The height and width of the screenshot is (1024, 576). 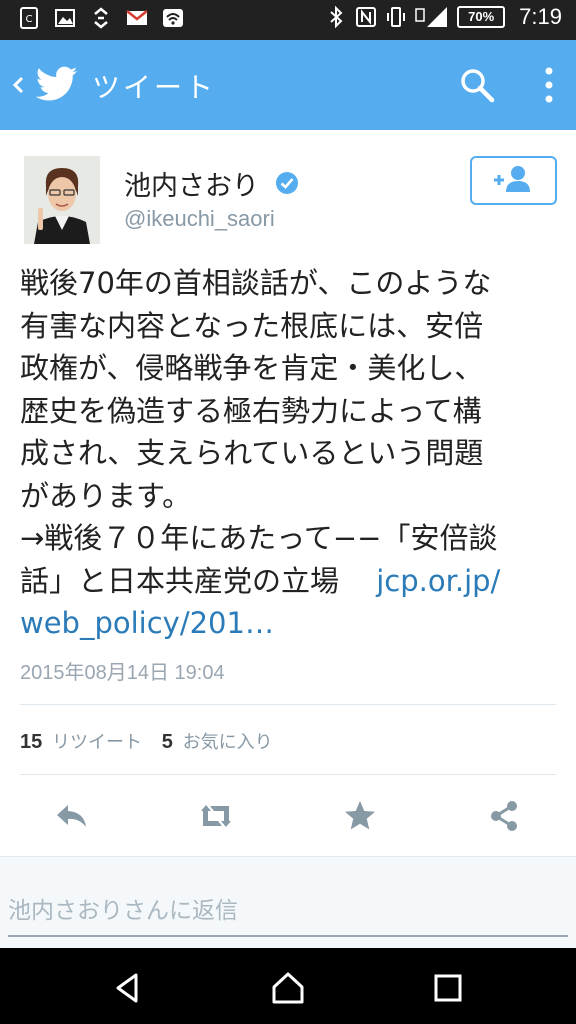 What do you see at coordinates (288, 816) in the screenshot?
I see `tweet-actions` at bounding box center [288, 816].